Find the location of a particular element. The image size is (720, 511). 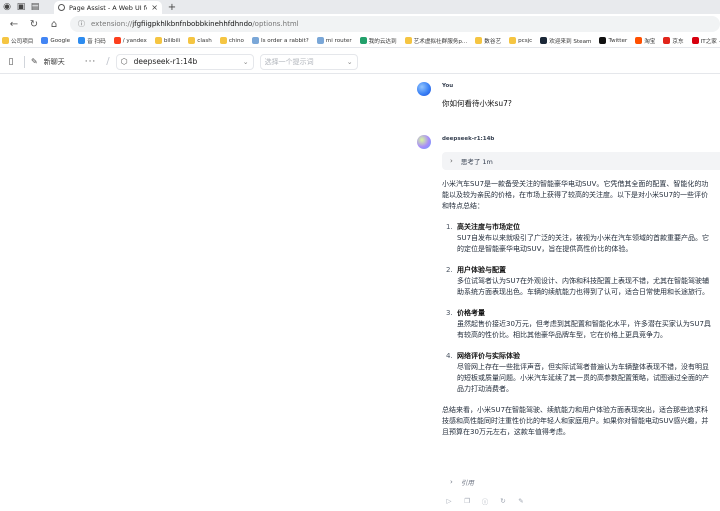

bookmark-label: pcsjc is located at coordinates (525, 40).